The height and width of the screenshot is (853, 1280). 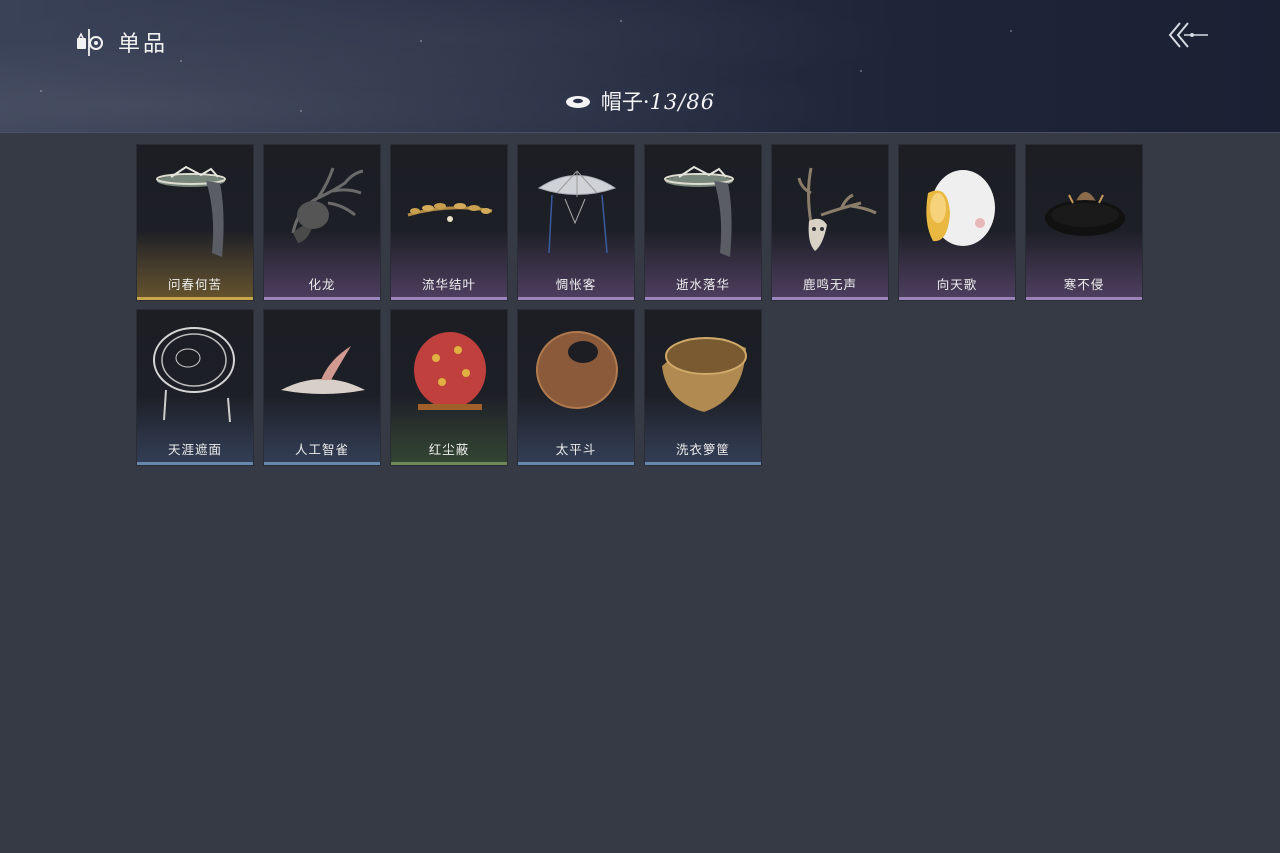 I want to click on golden-leaf-crown-icon, so click(x=450, y=212).